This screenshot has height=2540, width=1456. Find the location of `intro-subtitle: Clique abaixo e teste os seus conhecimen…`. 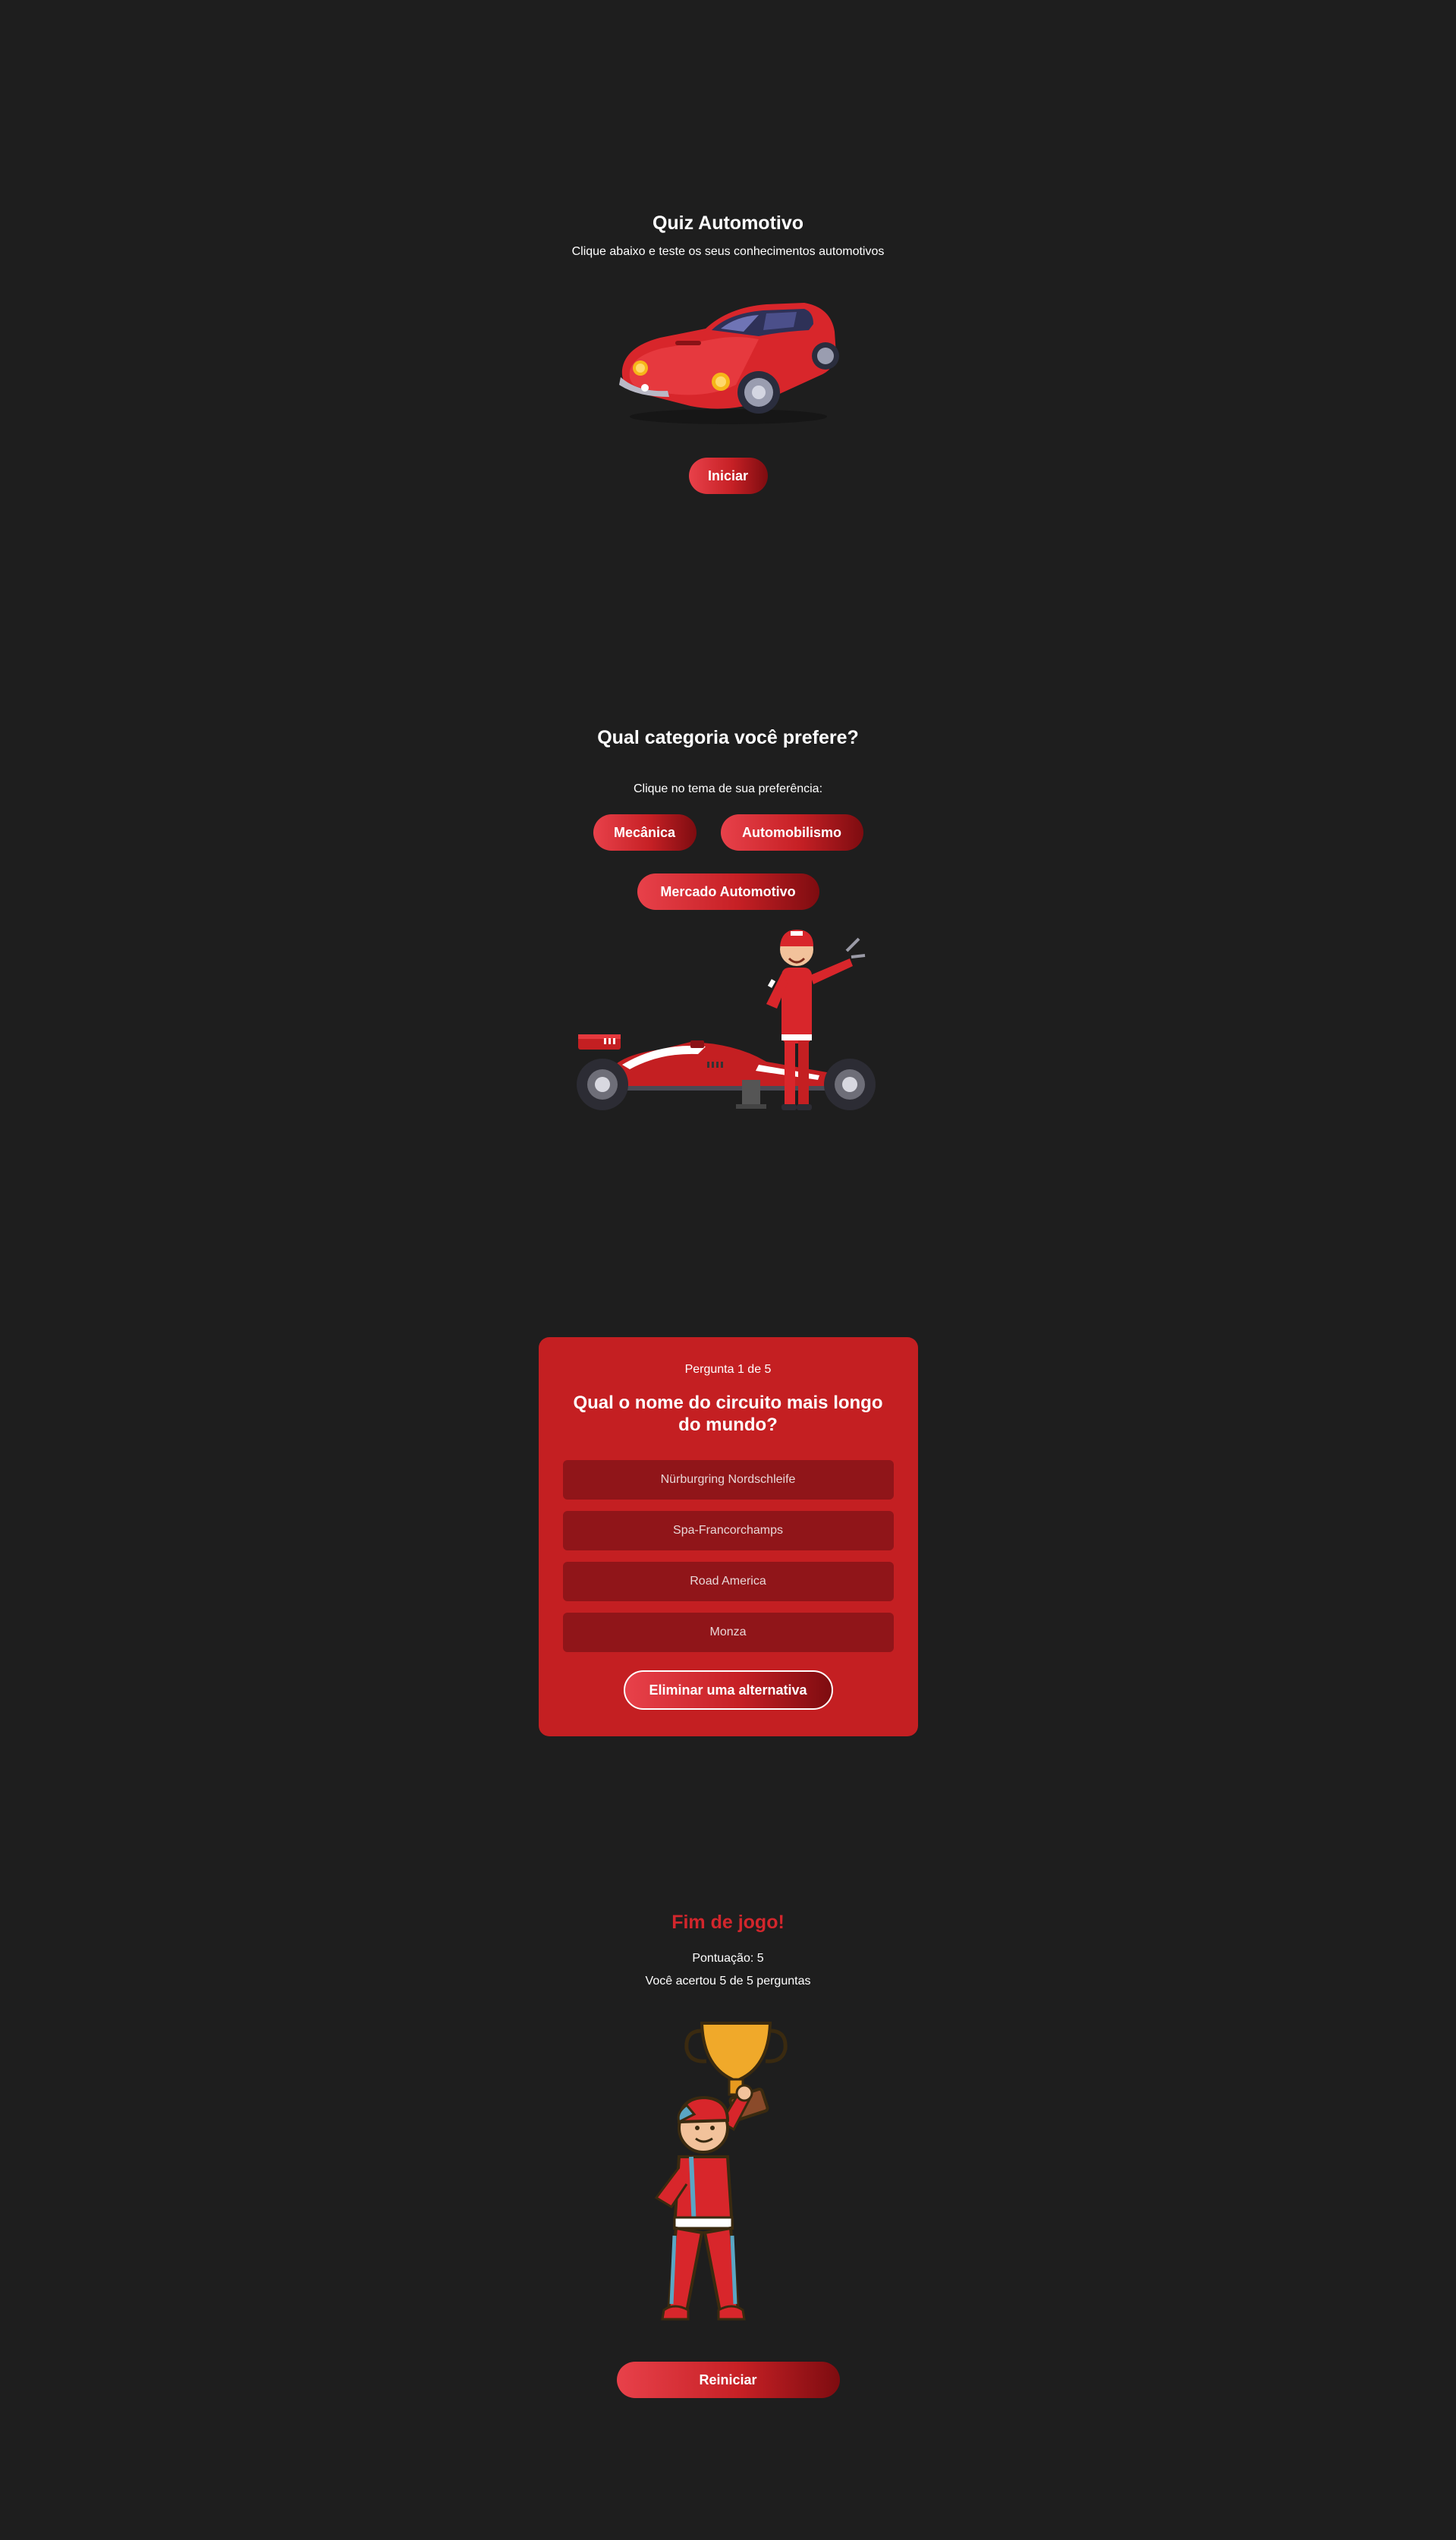

intro-subtitle: Clique abaixo e teste os seus conhecimen… is located at coordinates (728, 252).